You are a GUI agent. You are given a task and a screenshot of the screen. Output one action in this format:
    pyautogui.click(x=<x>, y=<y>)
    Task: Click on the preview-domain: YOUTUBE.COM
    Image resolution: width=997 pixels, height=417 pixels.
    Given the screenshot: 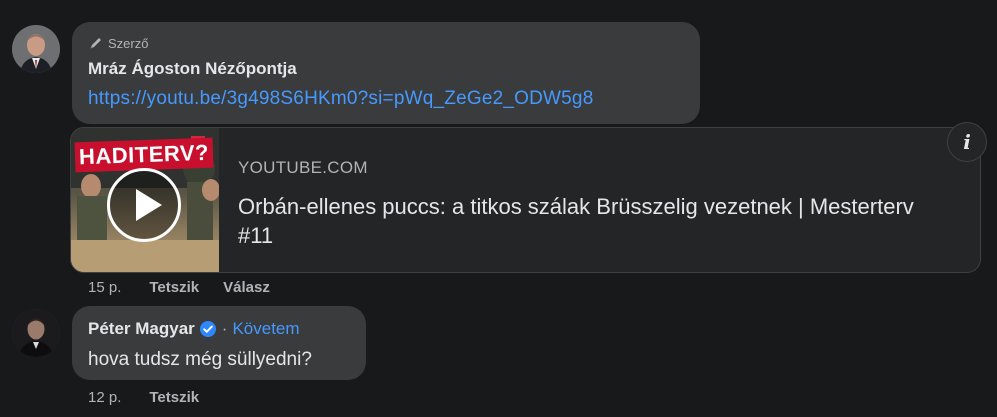 What is the action you would take?
    pyautogui.click(x=303, y=167)
    